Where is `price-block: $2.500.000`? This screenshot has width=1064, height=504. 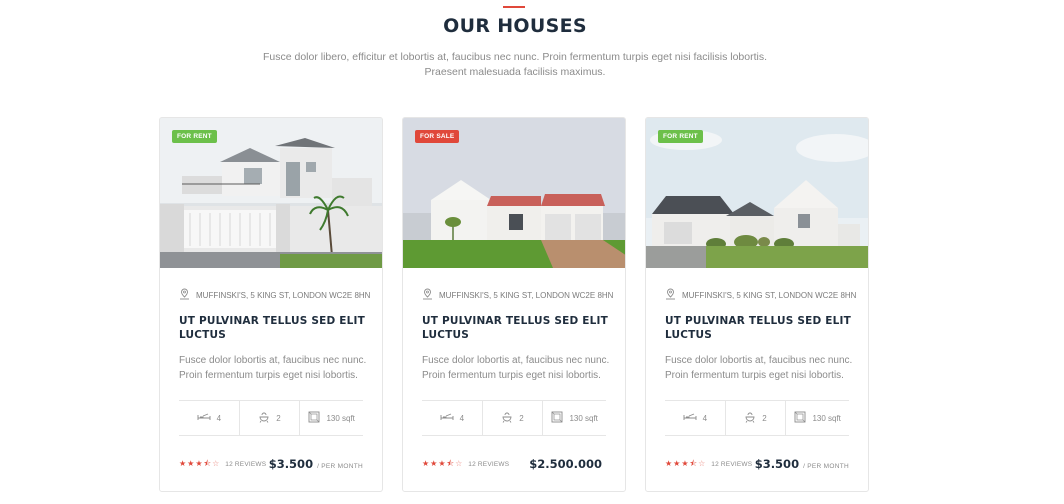 price-block: $2.500.000 is located at coordinates (567, 464).